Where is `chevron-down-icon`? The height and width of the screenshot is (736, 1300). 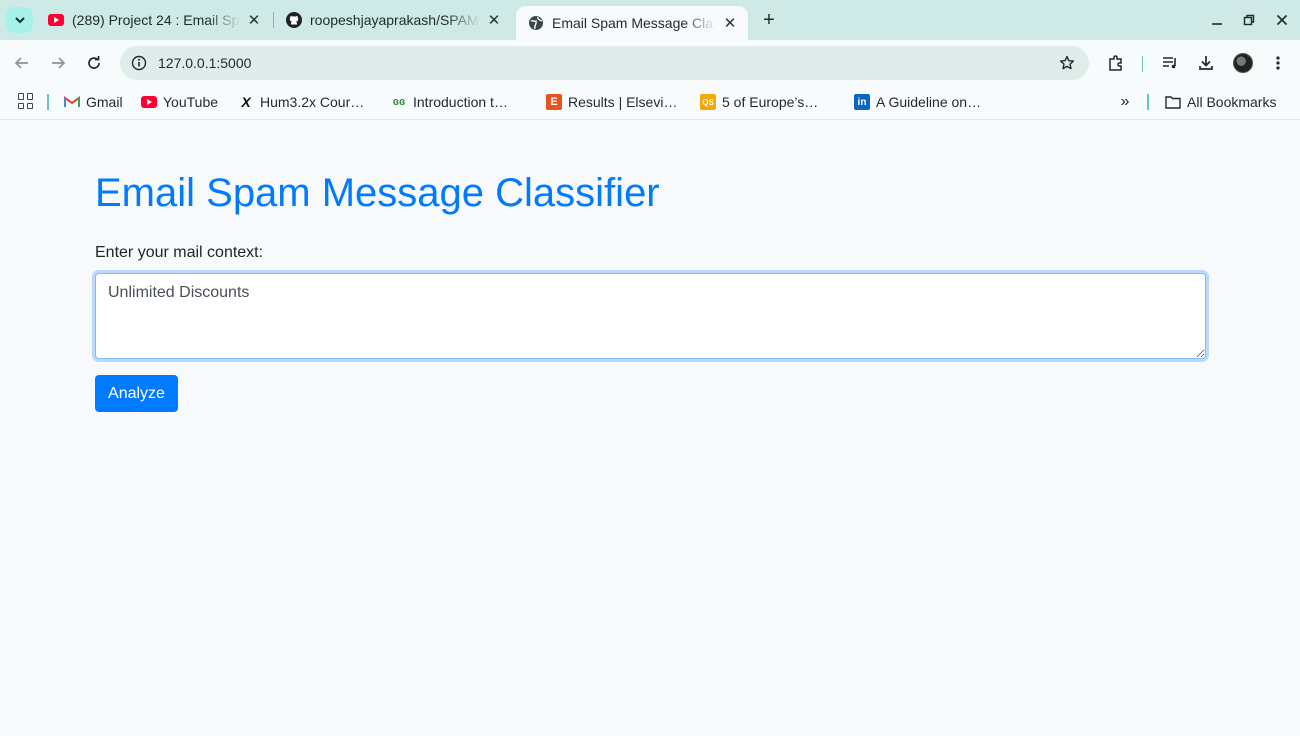
chevron-down-icon is located at coordinates (19, 20).